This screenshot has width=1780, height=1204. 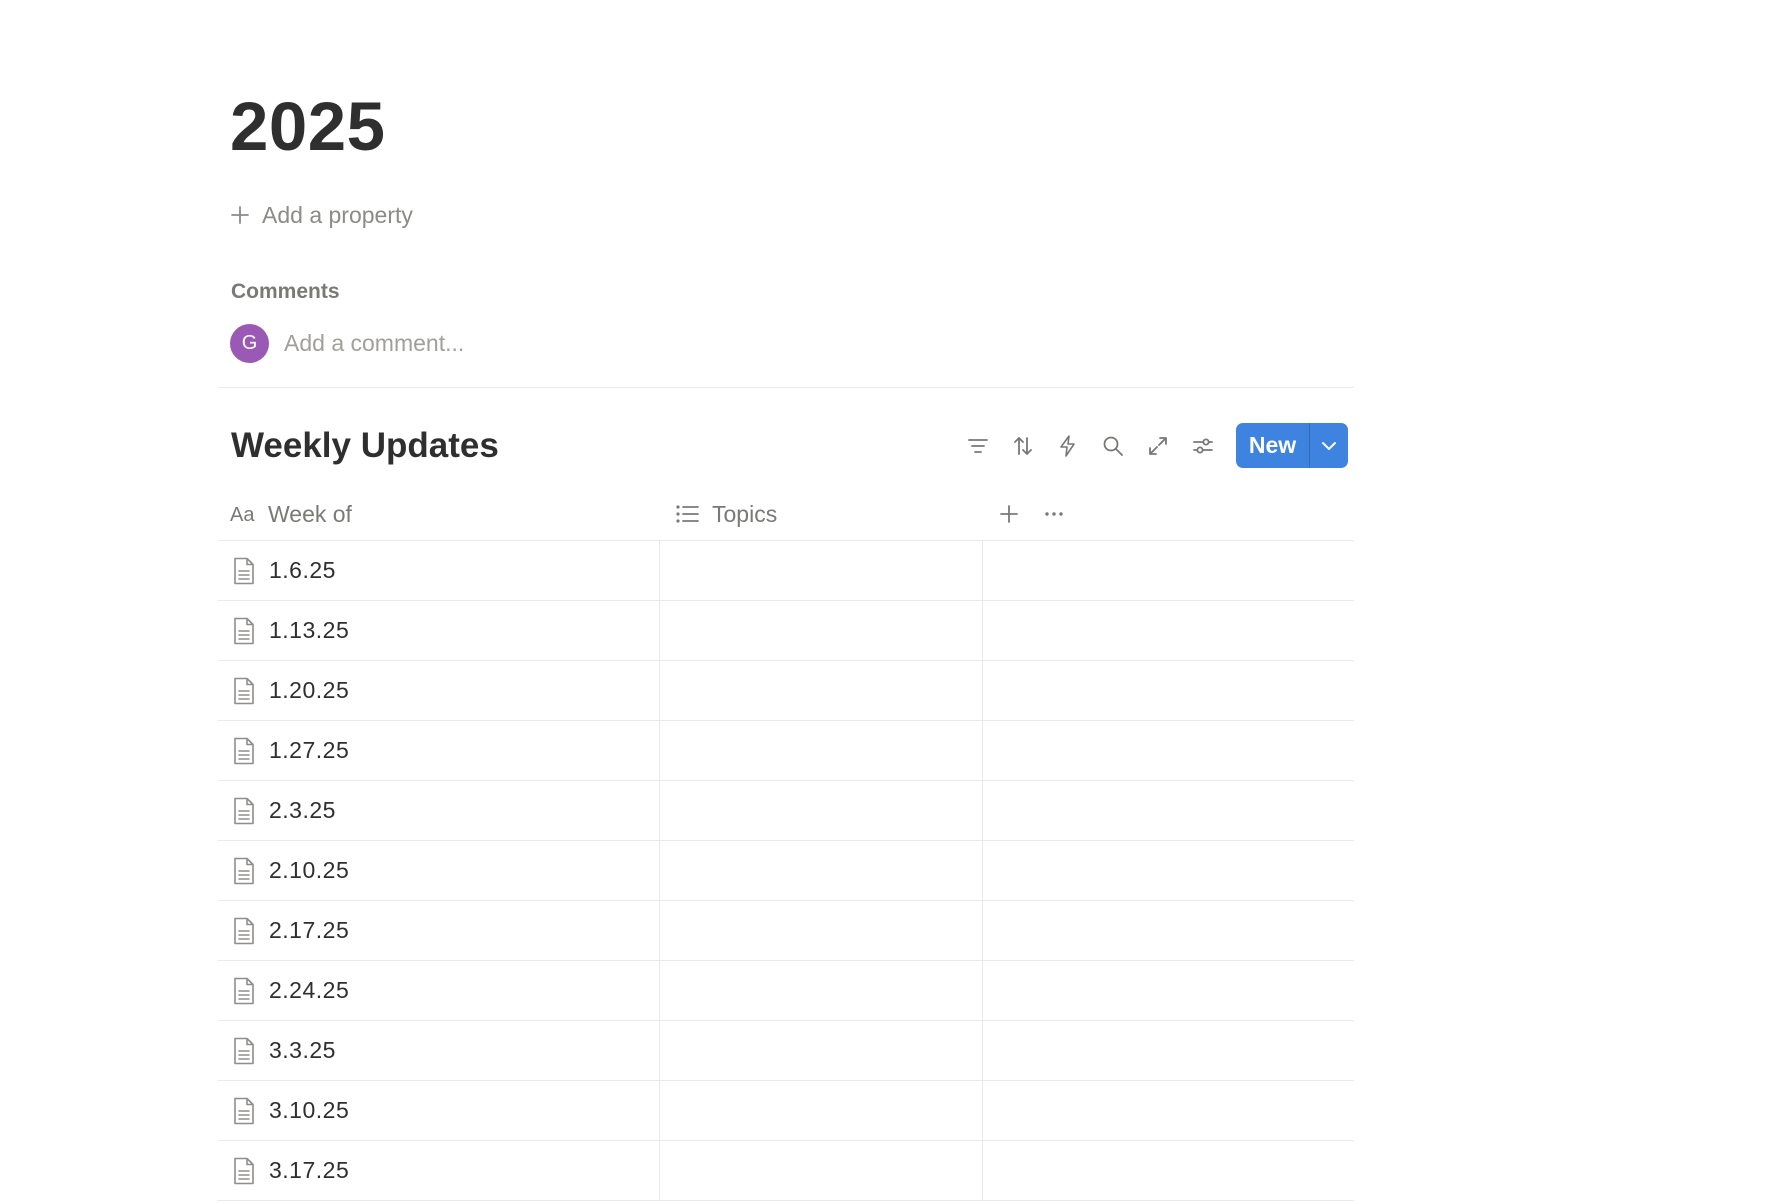 I want to click on table-row: 2.17.25, so click(x=786, y=931).